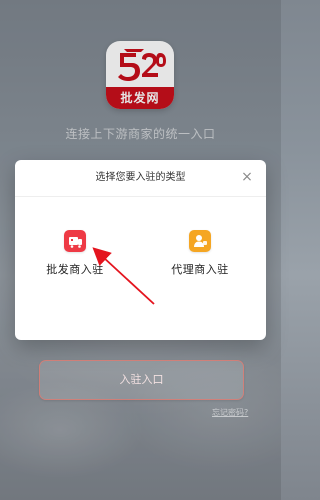 The height and width of the screenshot is (500, 320). What do you see at coordinates (140, 98) in the screenshot?
I see `logo-text: 批发网` at bounding box center [140, 98].